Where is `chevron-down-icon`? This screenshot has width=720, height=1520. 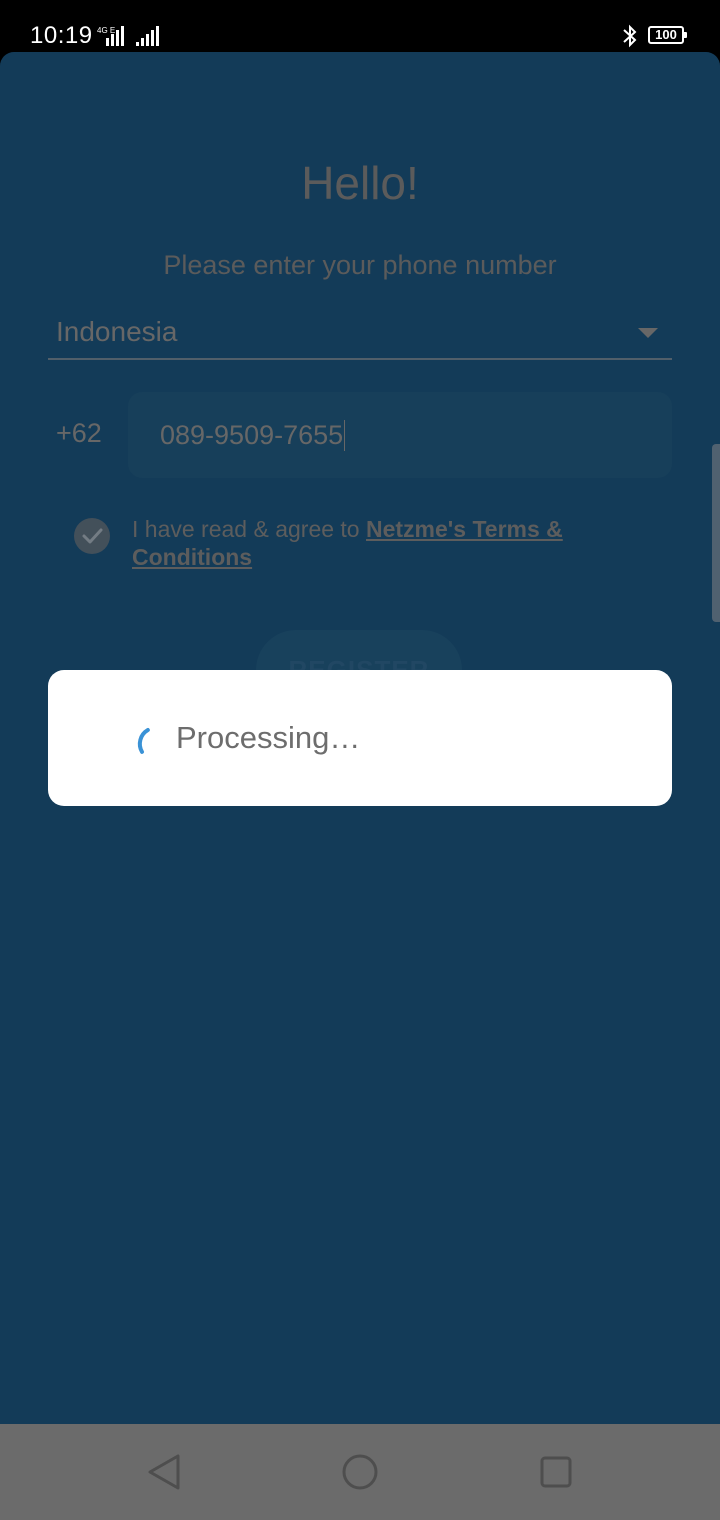 chevron-down-icon is located at coordinates (648, 333).